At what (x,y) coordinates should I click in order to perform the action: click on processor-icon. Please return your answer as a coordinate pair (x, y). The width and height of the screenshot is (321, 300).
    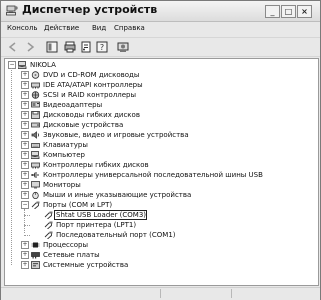
    Looking at the image, I should click on (35, 245).